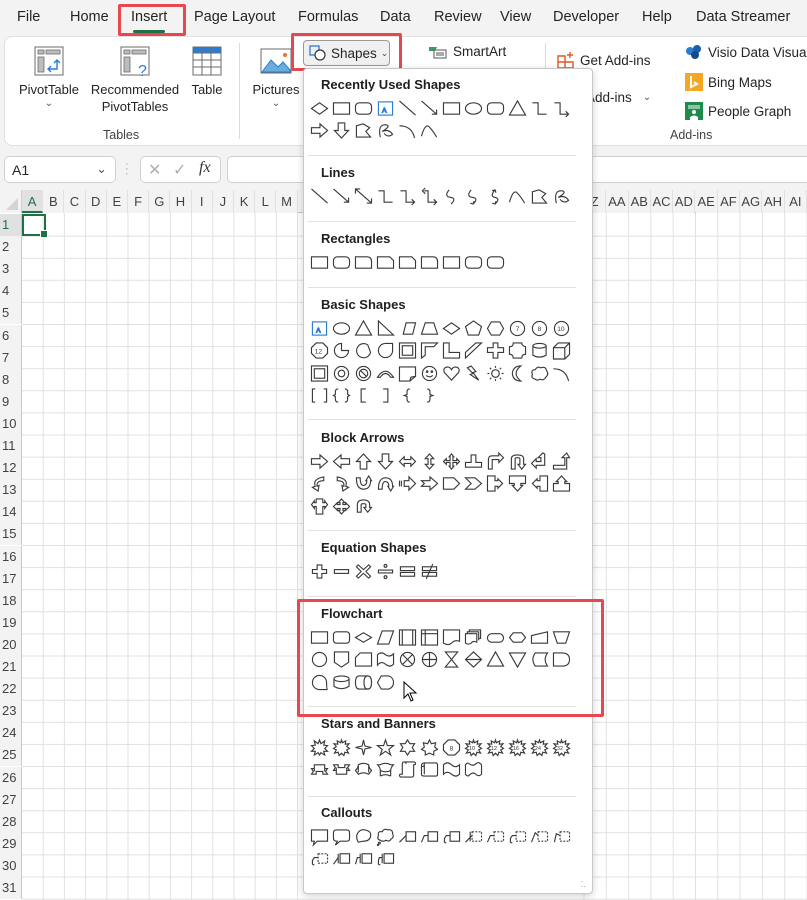 The image size is (807, 900). Describe the element at coordinates (363, 373) in the screenshot. I see `shape-no-sym-icon` at that location.